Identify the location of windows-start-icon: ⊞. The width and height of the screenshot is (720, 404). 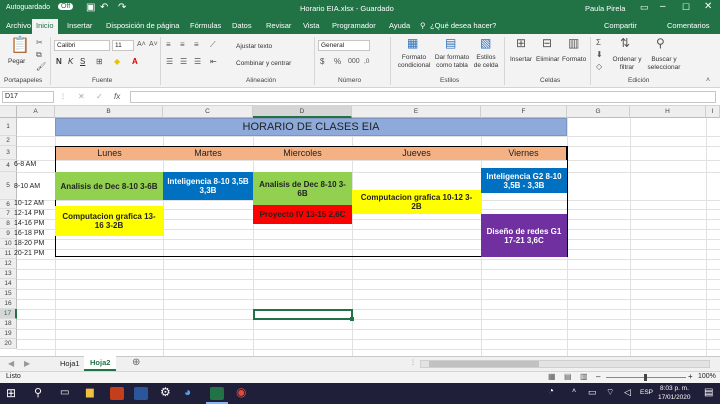
(11, 393).